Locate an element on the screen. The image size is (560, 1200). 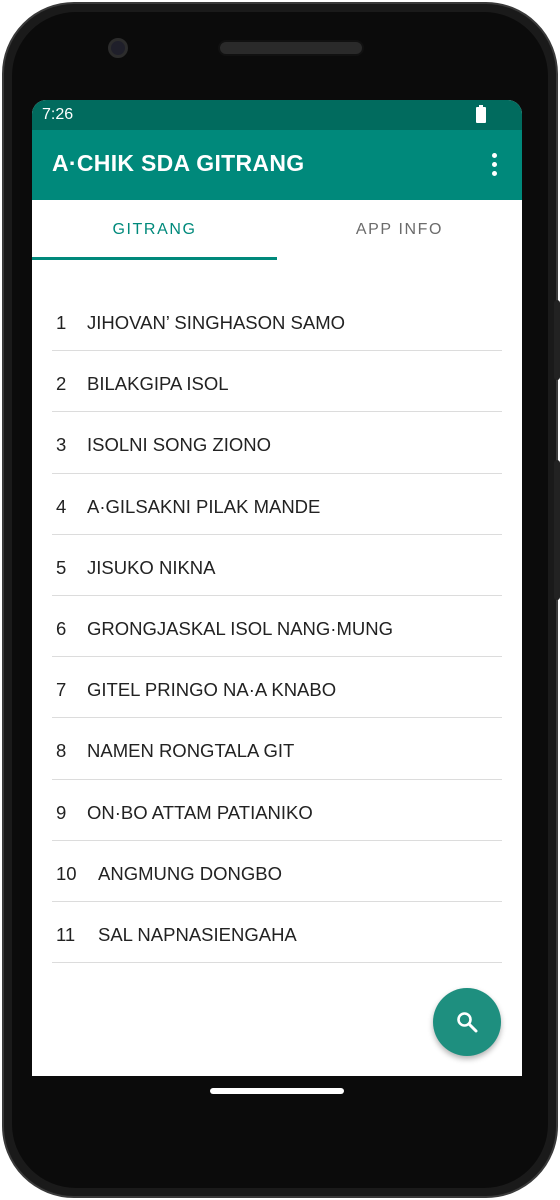
song-title: JISUKO NIKNA is located at coordinates (151, 567).